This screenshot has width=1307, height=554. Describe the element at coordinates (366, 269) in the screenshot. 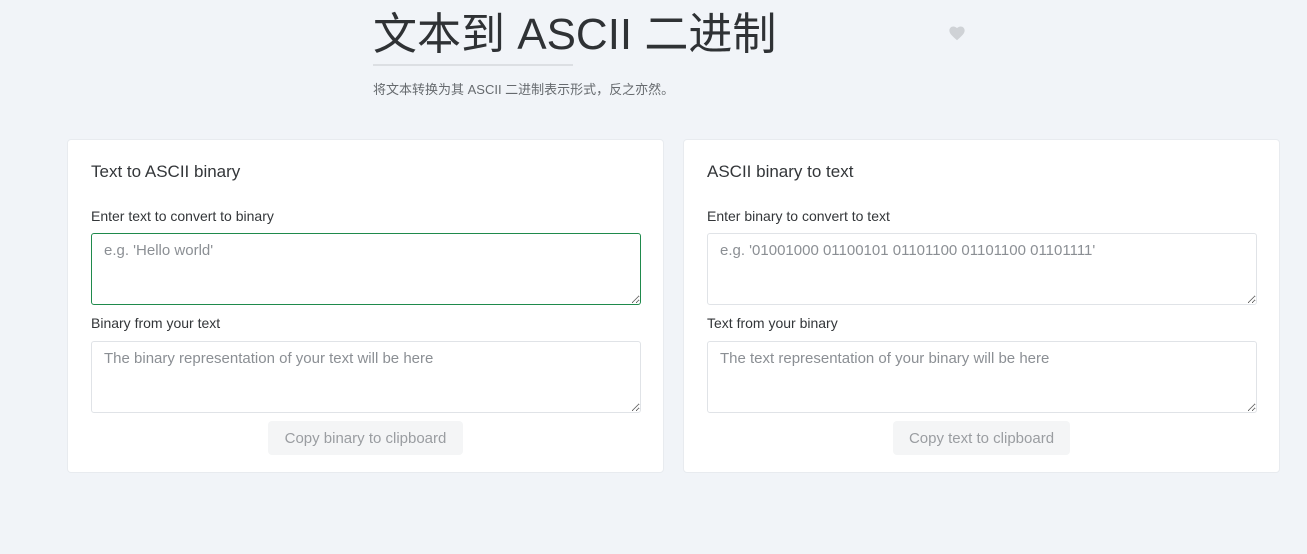

I see `text-input-field` at that location.